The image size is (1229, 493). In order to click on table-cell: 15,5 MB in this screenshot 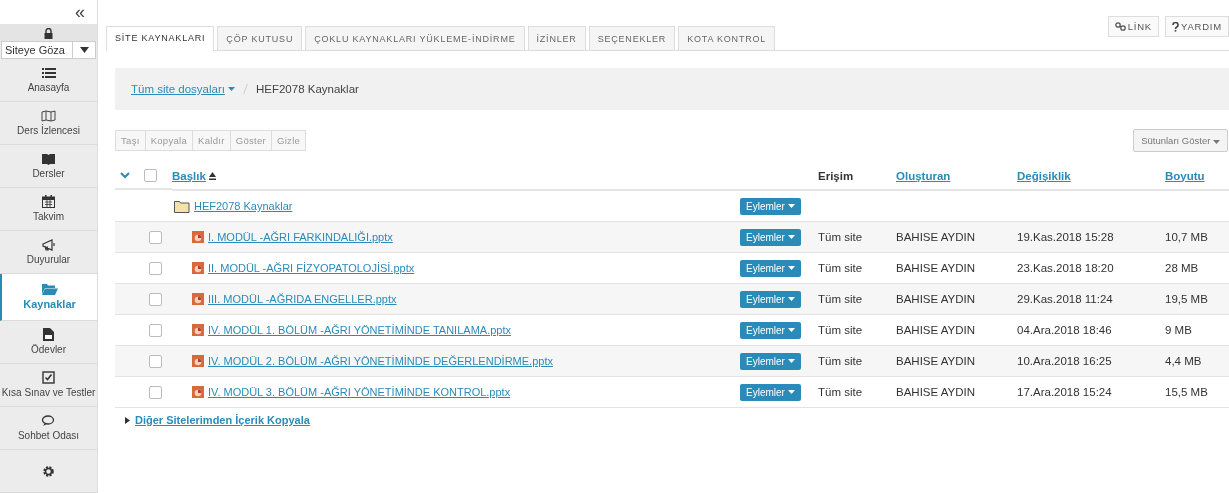, I will do `click(1186, 392)`.